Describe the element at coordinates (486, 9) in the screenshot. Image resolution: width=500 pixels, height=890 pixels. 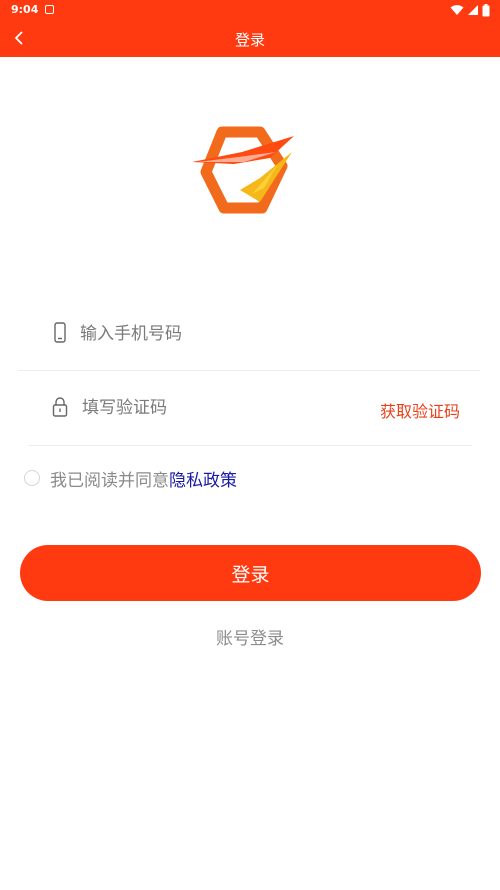
I see `battery-icon` at that location.